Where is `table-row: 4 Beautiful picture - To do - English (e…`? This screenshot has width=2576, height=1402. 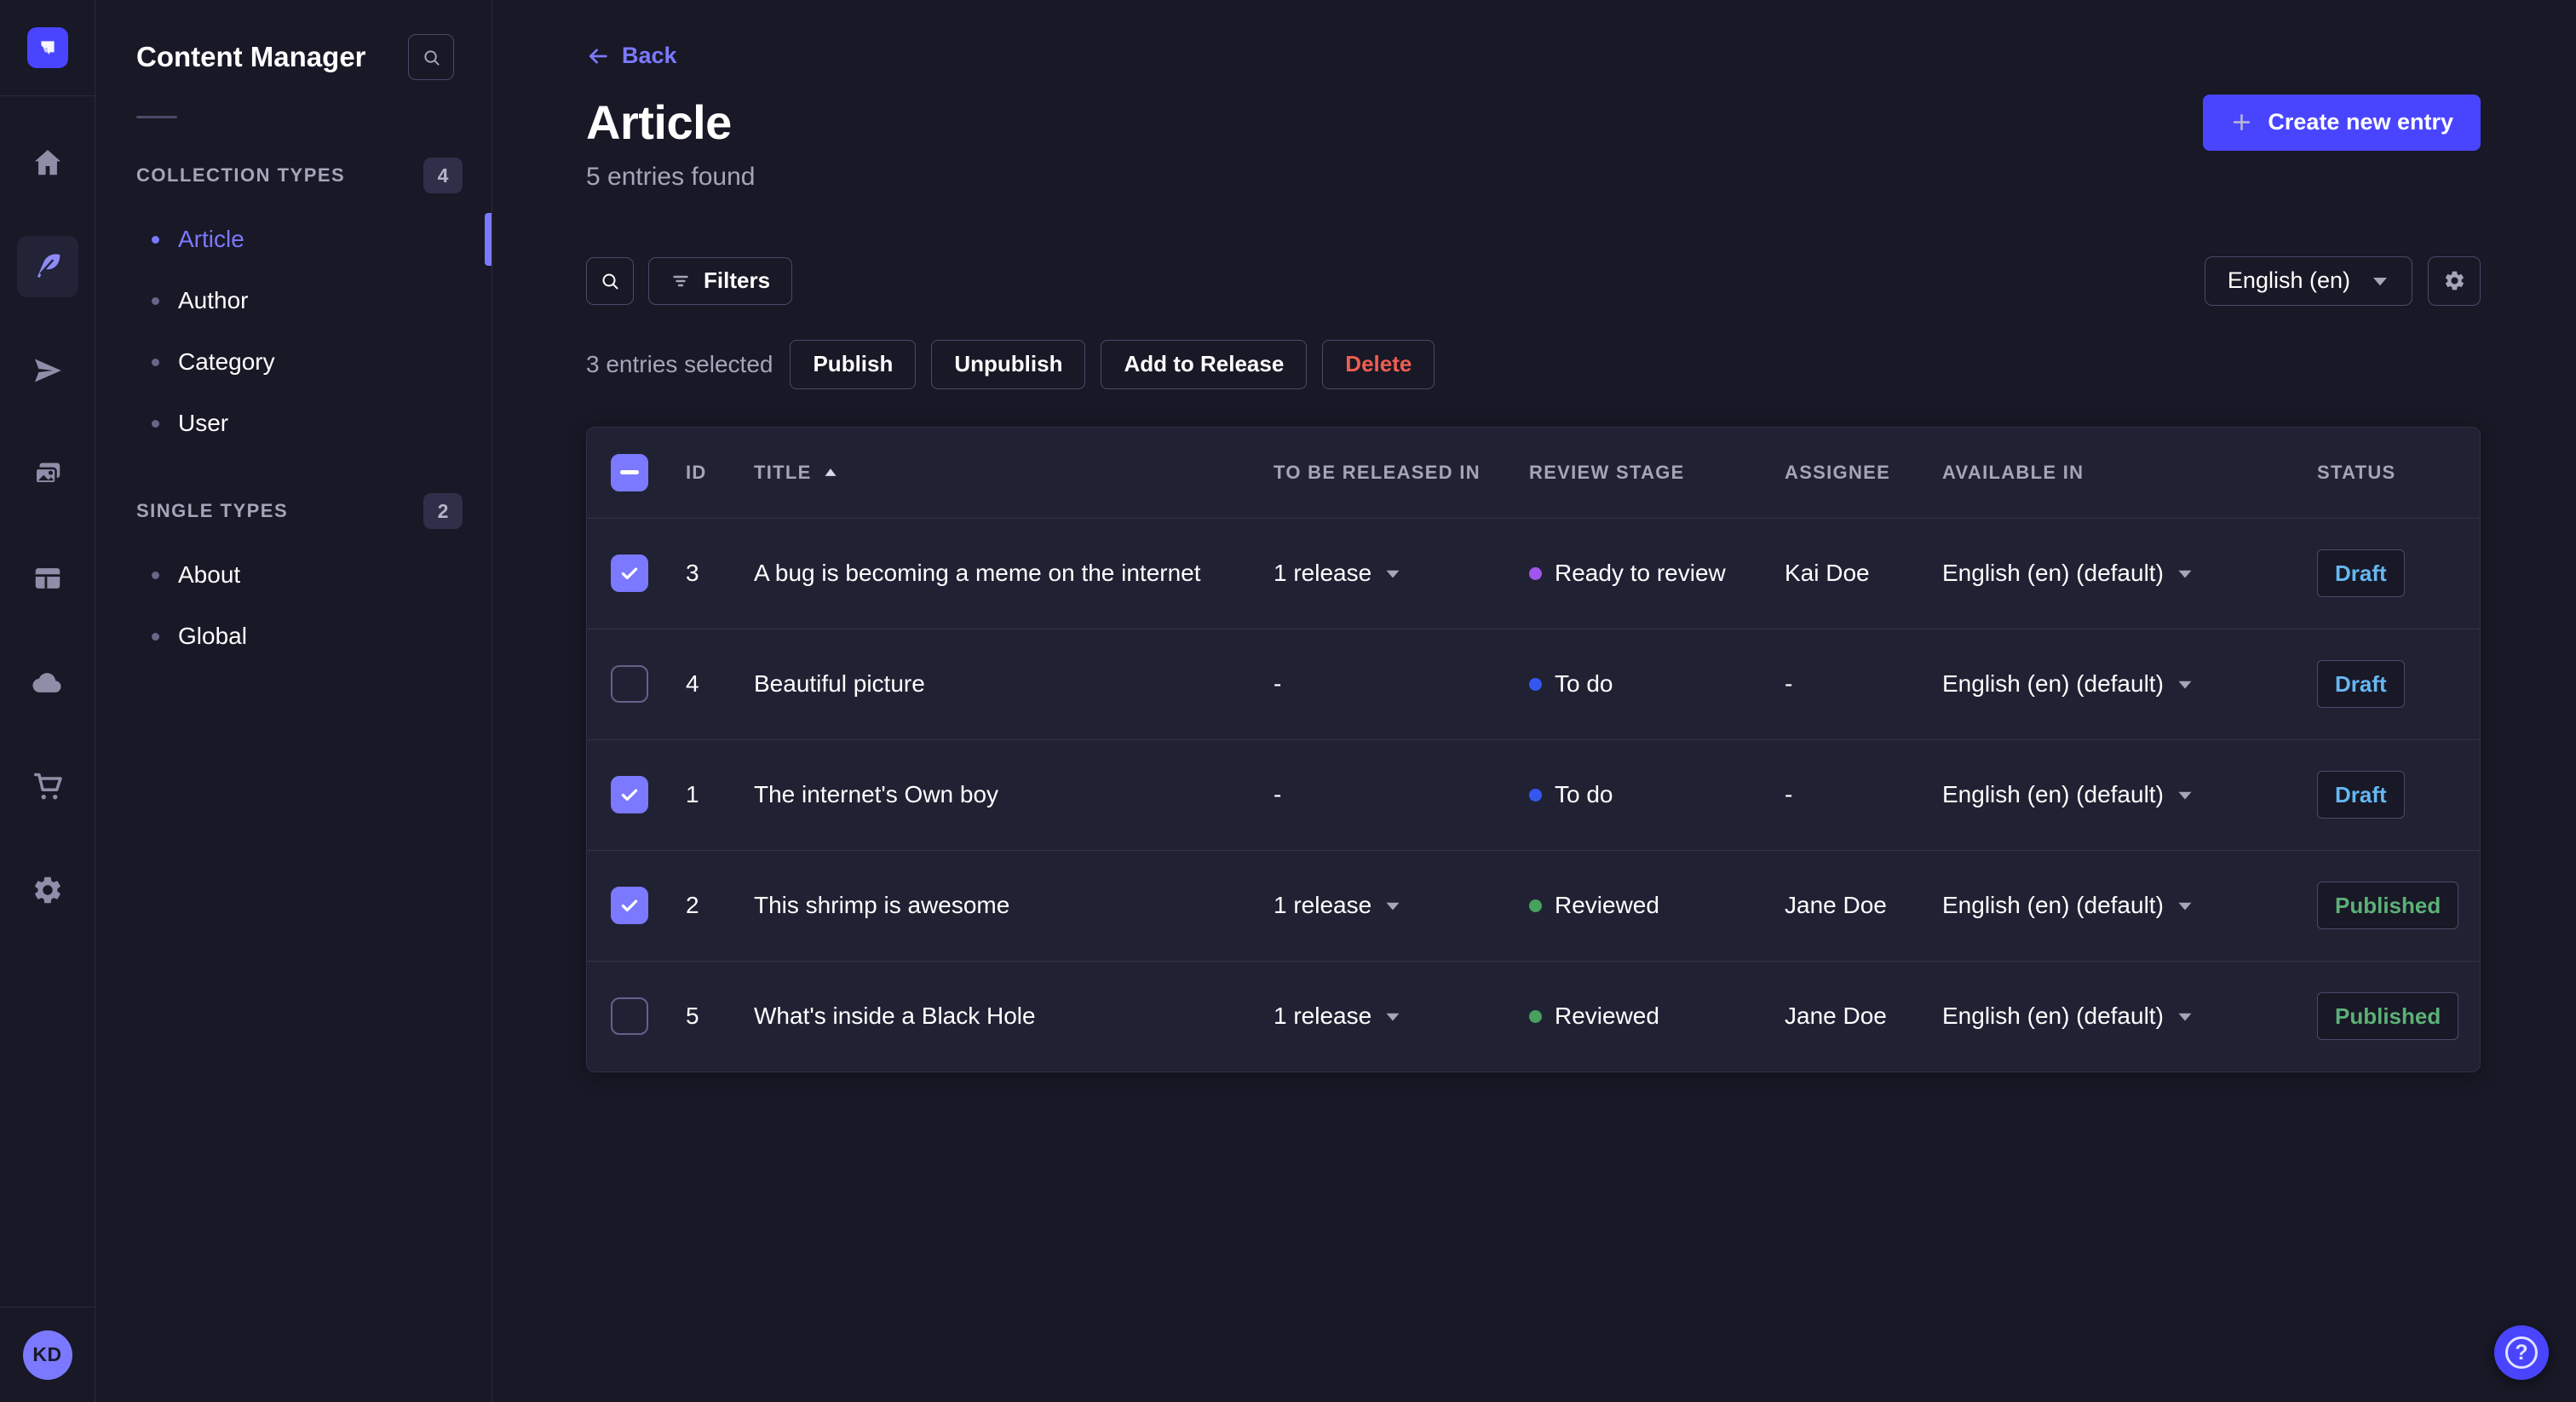 table-row: 4 Beautiful picture - To do - English (e… is located at coordinates (1534, 683).